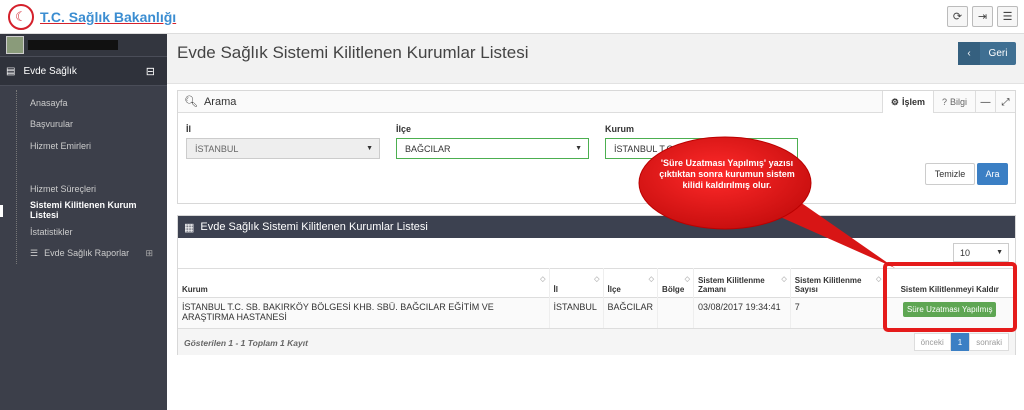 The width and height of the screenshot is (1024, 410). I want to click on column-header-sayi: Sistem Kilitlenme Sayısı ◇, so click(838, 283).